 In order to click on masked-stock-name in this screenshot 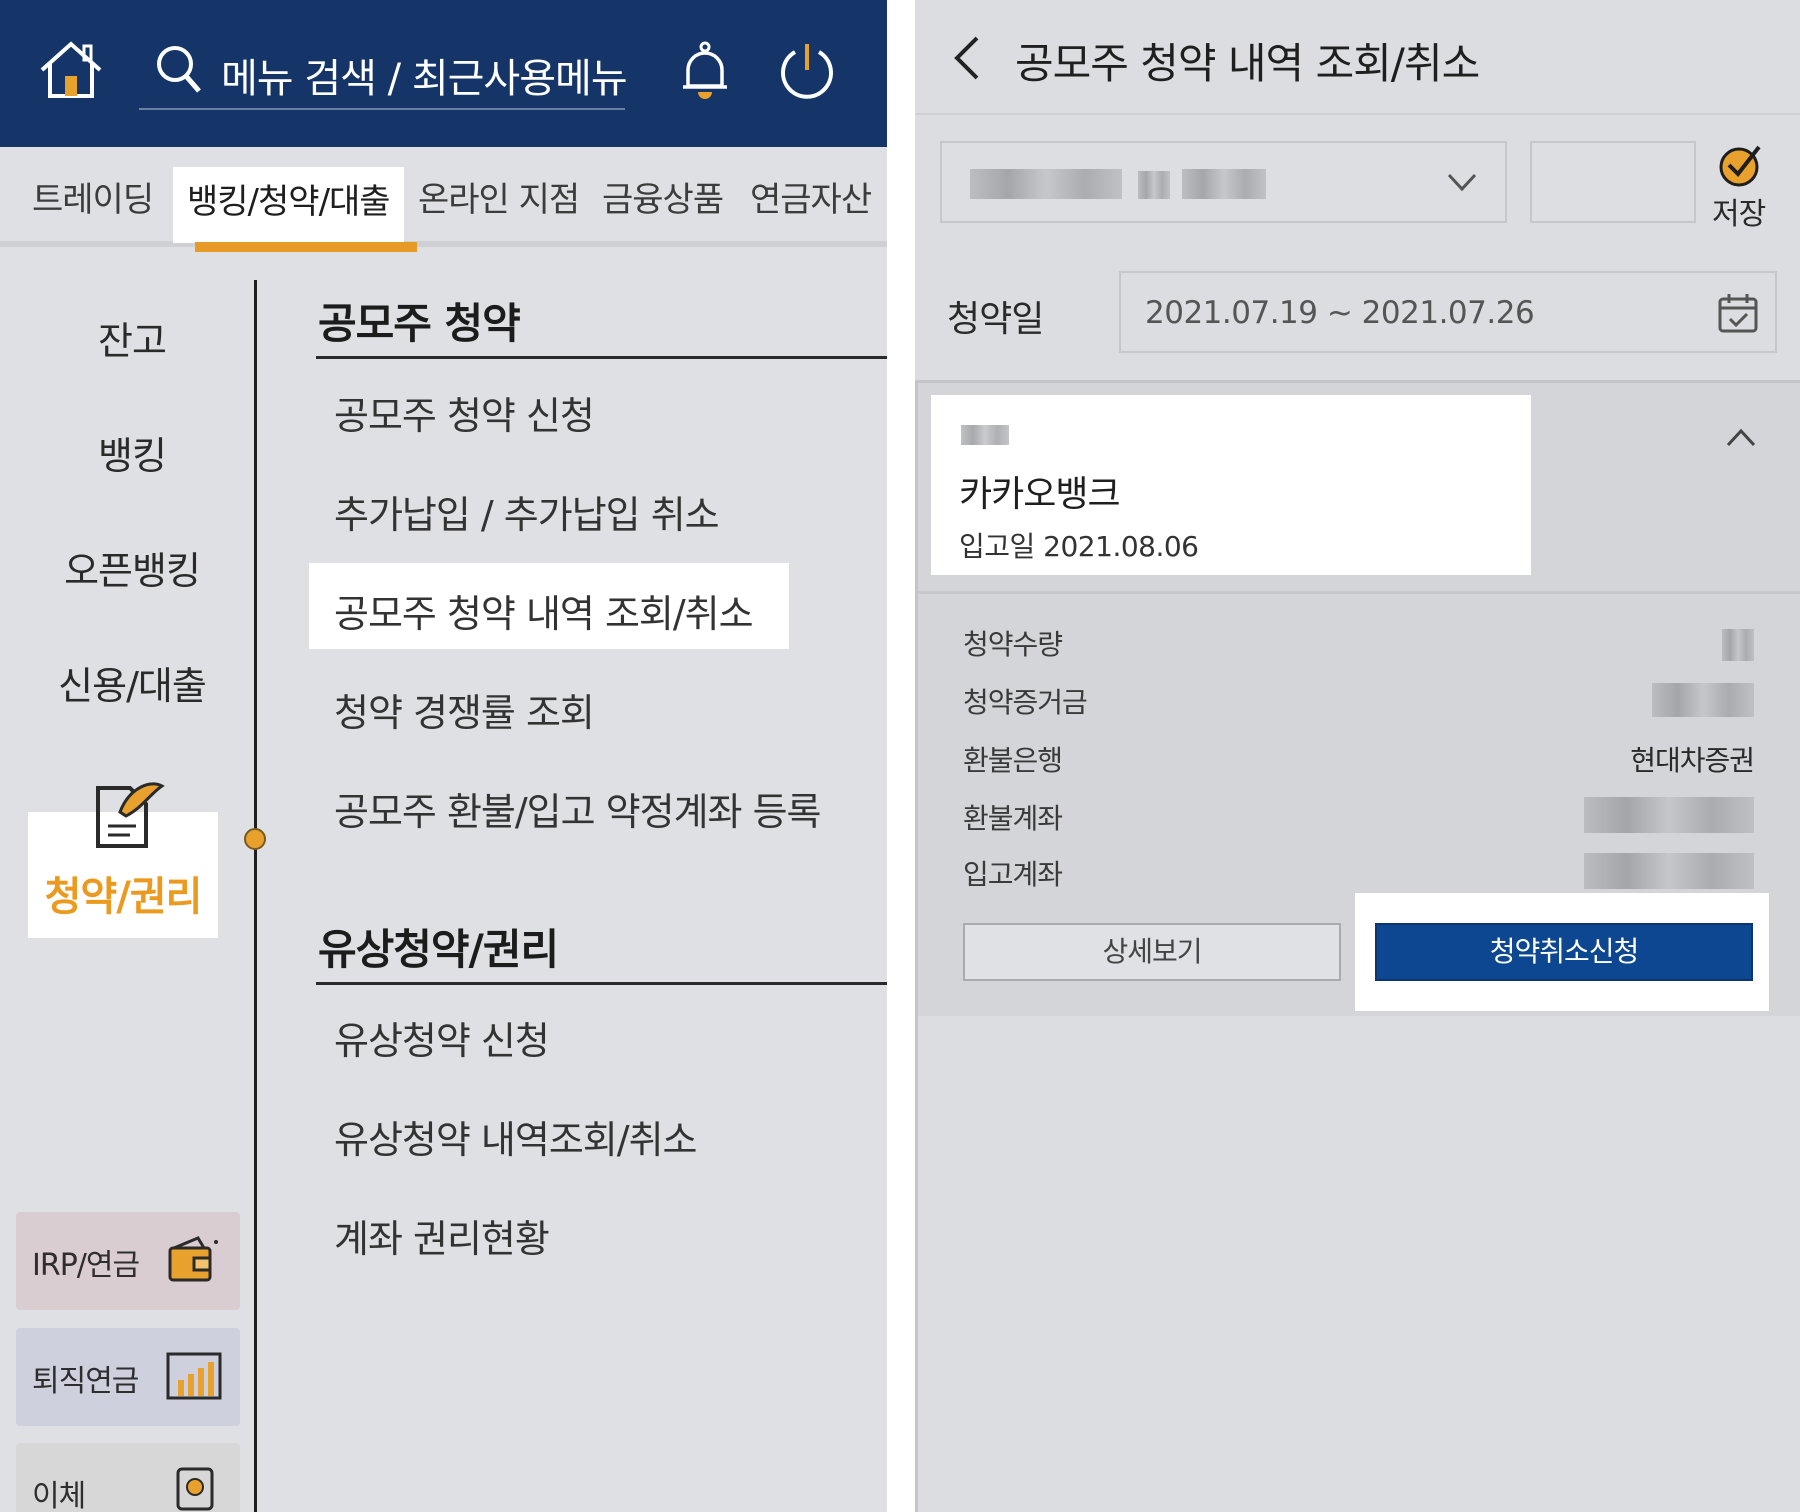, I will do `click(985, 435)`.